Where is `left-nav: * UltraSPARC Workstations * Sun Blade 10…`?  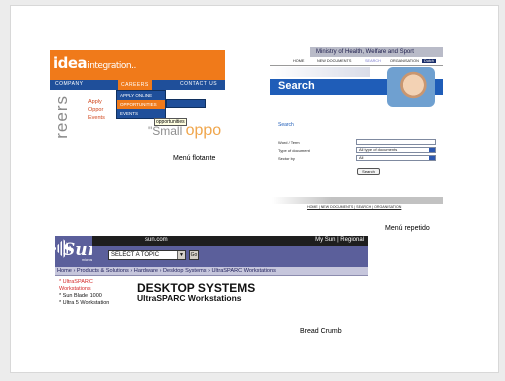 left-nav: * UltraSPARC Workstations * Sun Blade 10… is located at coordinates (84, 293).